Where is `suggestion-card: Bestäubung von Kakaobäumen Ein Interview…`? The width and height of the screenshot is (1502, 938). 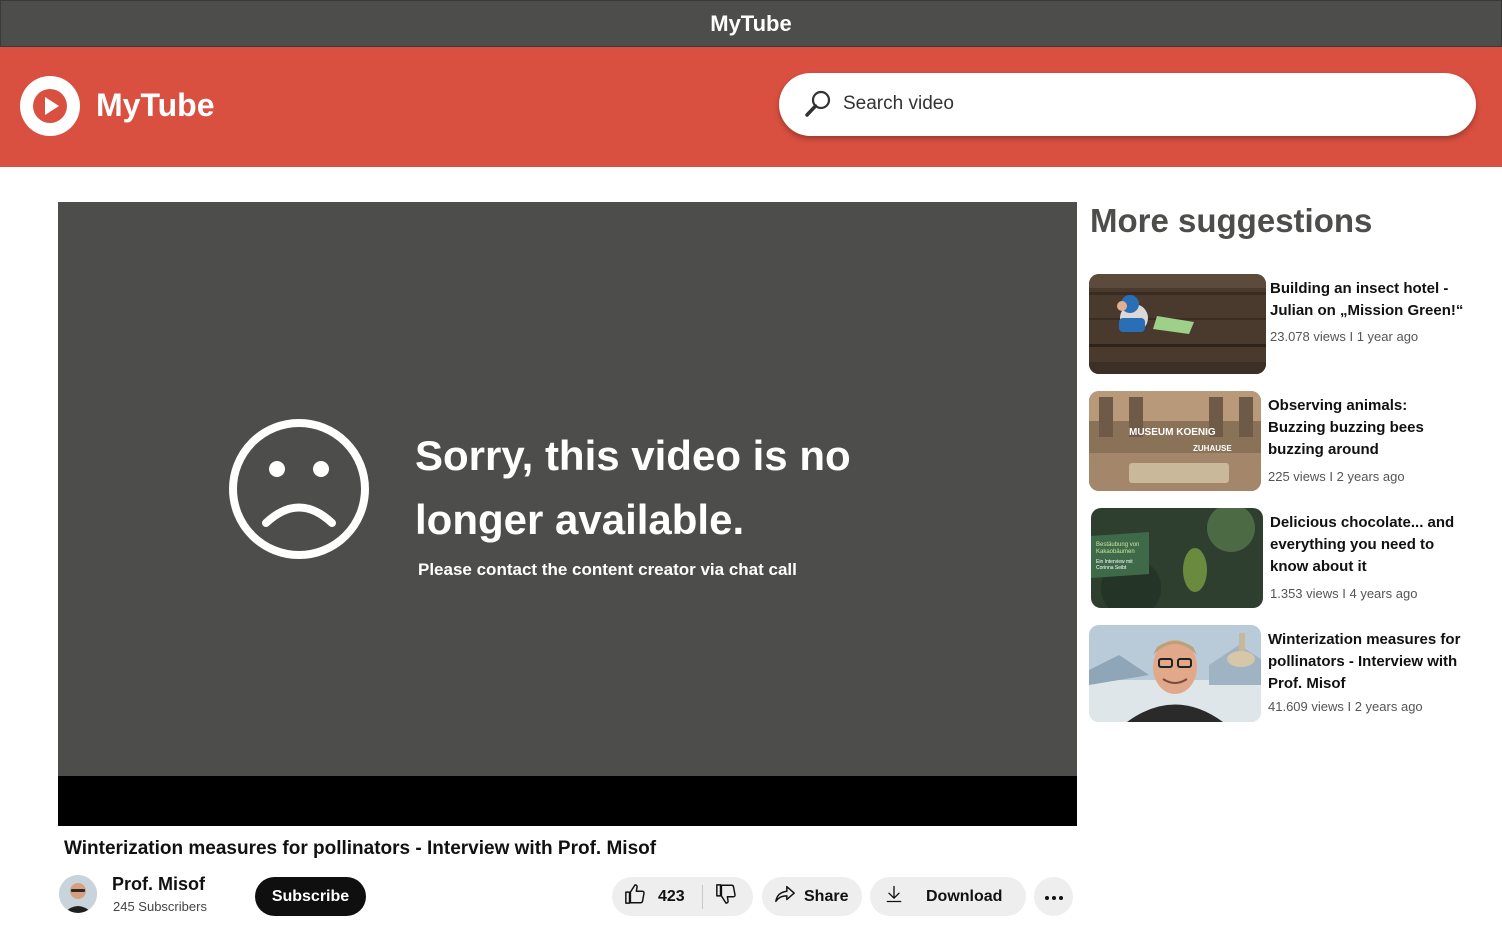
suggestion-card: Bestäubung von Kakaobäumen Ein Interview… is located at coordinates (1284, 558).